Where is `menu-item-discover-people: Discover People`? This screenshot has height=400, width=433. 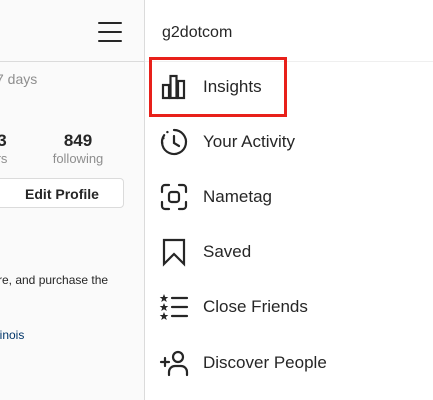
menu-item-discover-people: Discover People is located at coordinates (289, 363).